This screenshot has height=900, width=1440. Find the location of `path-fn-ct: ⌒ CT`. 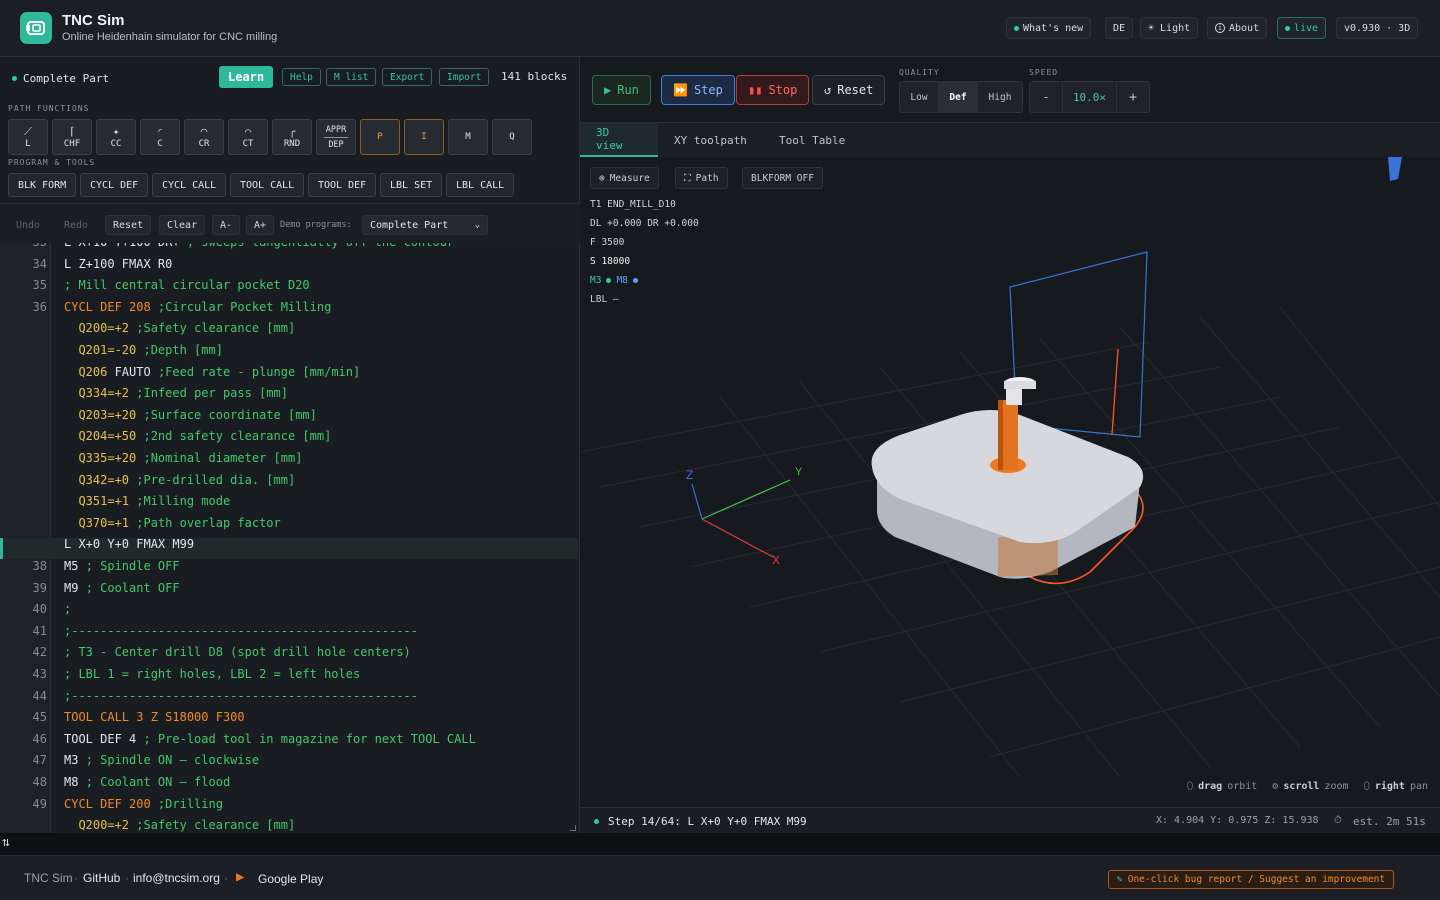

path-fn-ct: ⌒ CT is located at coordinates (248, 137).